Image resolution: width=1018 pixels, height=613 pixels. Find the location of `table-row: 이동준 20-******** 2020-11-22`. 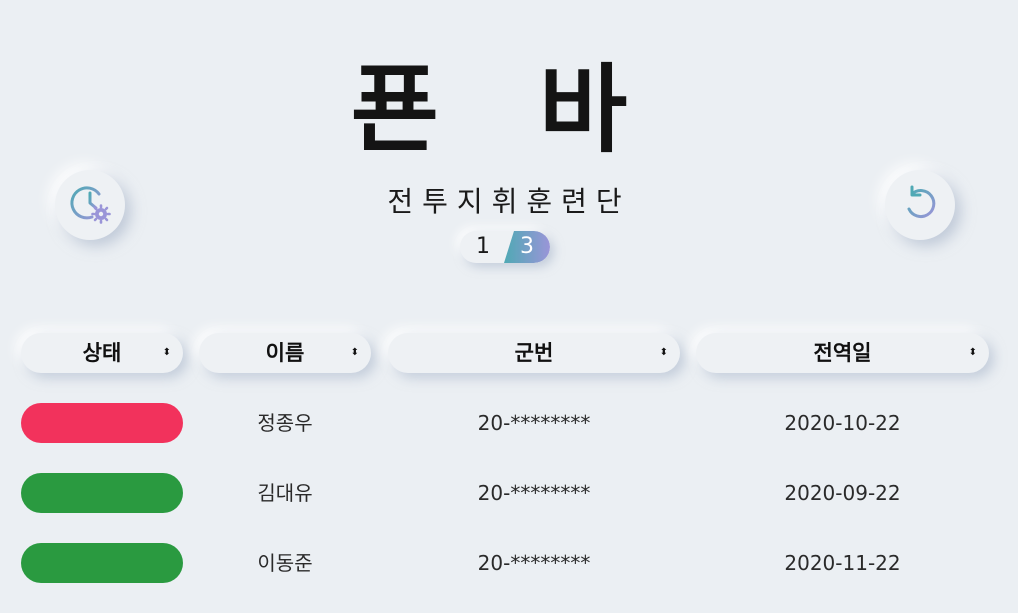

table-row: 이동준 20-******** 2020-11-22 is located at coordinates (509, 563).